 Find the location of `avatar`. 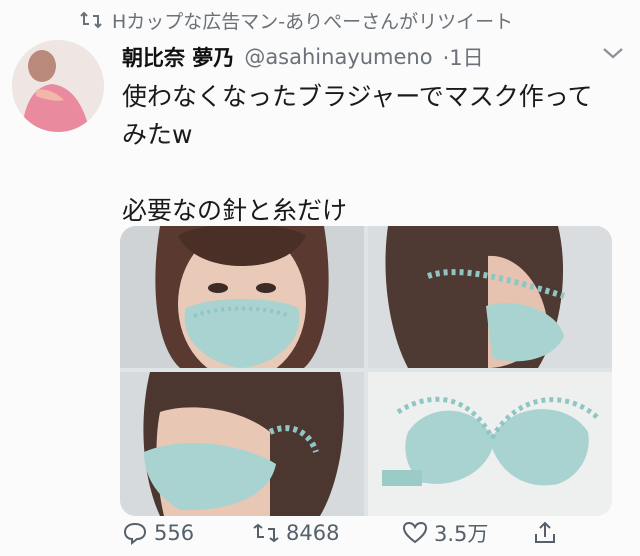

avatar is located at coordinates (58, 86).